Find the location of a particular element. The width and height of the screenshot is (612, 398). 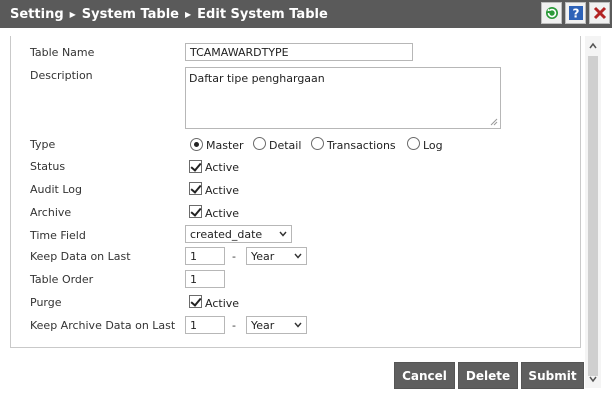

archive-label: Archive is located at coordinates (51, 212).